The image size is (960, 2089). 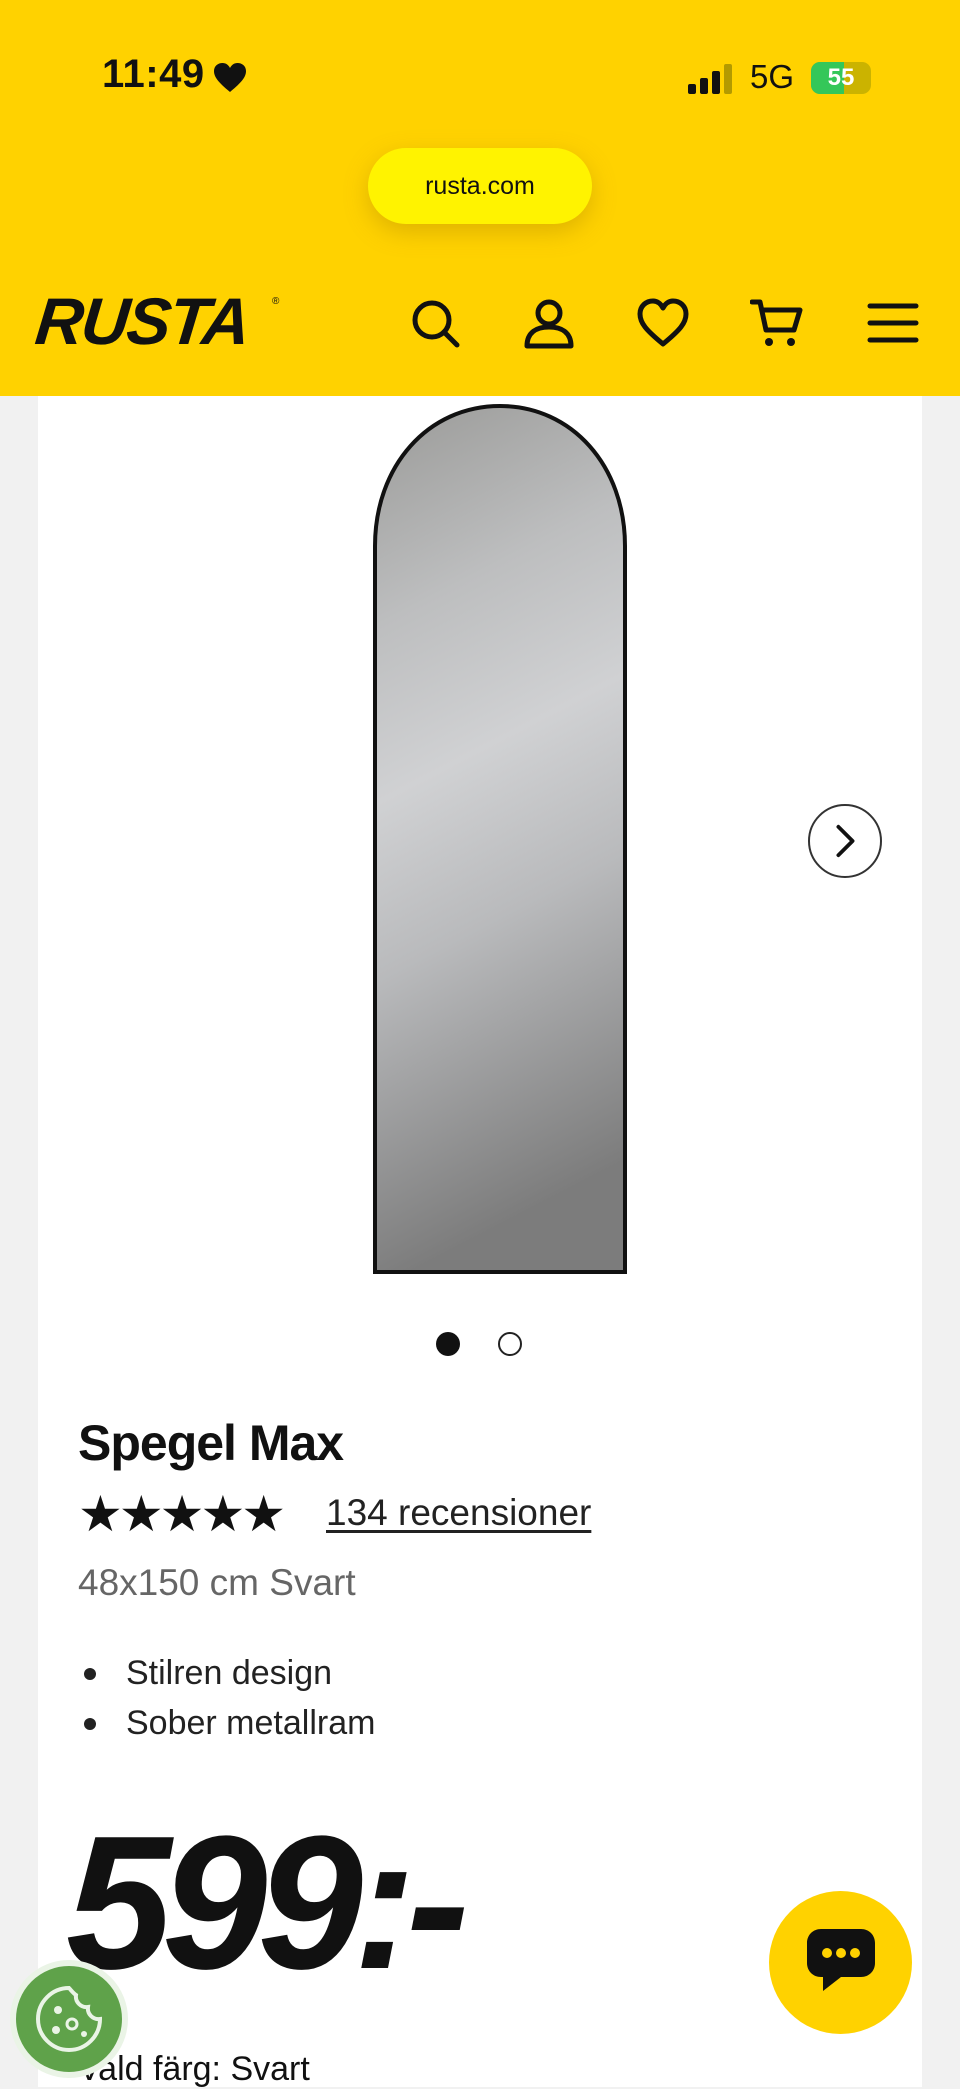 What do you see at coordinates (182, 1514) in the screenshot?
I see `rating-stars: ★★★★★` at bounding box center [182, 1514].